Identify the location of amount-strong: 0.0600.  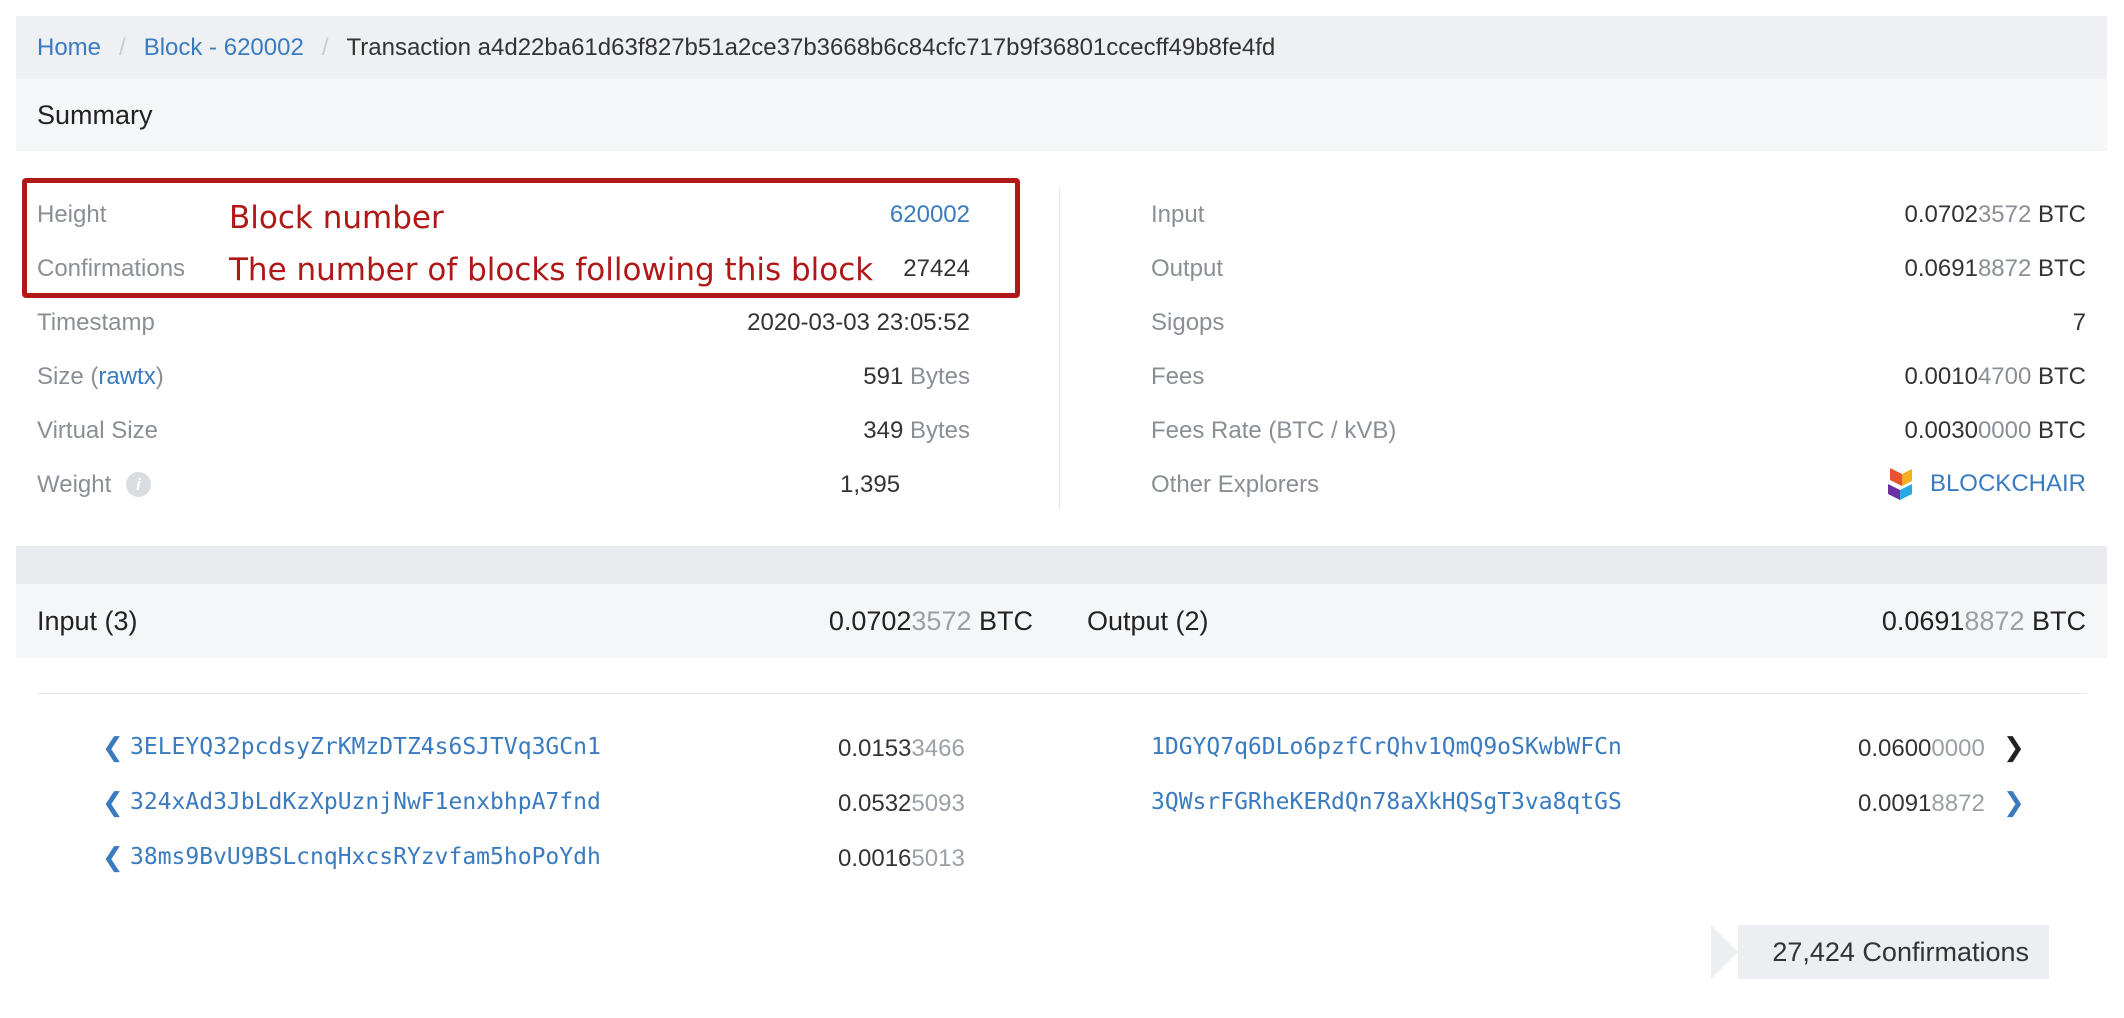
(1895, 748).